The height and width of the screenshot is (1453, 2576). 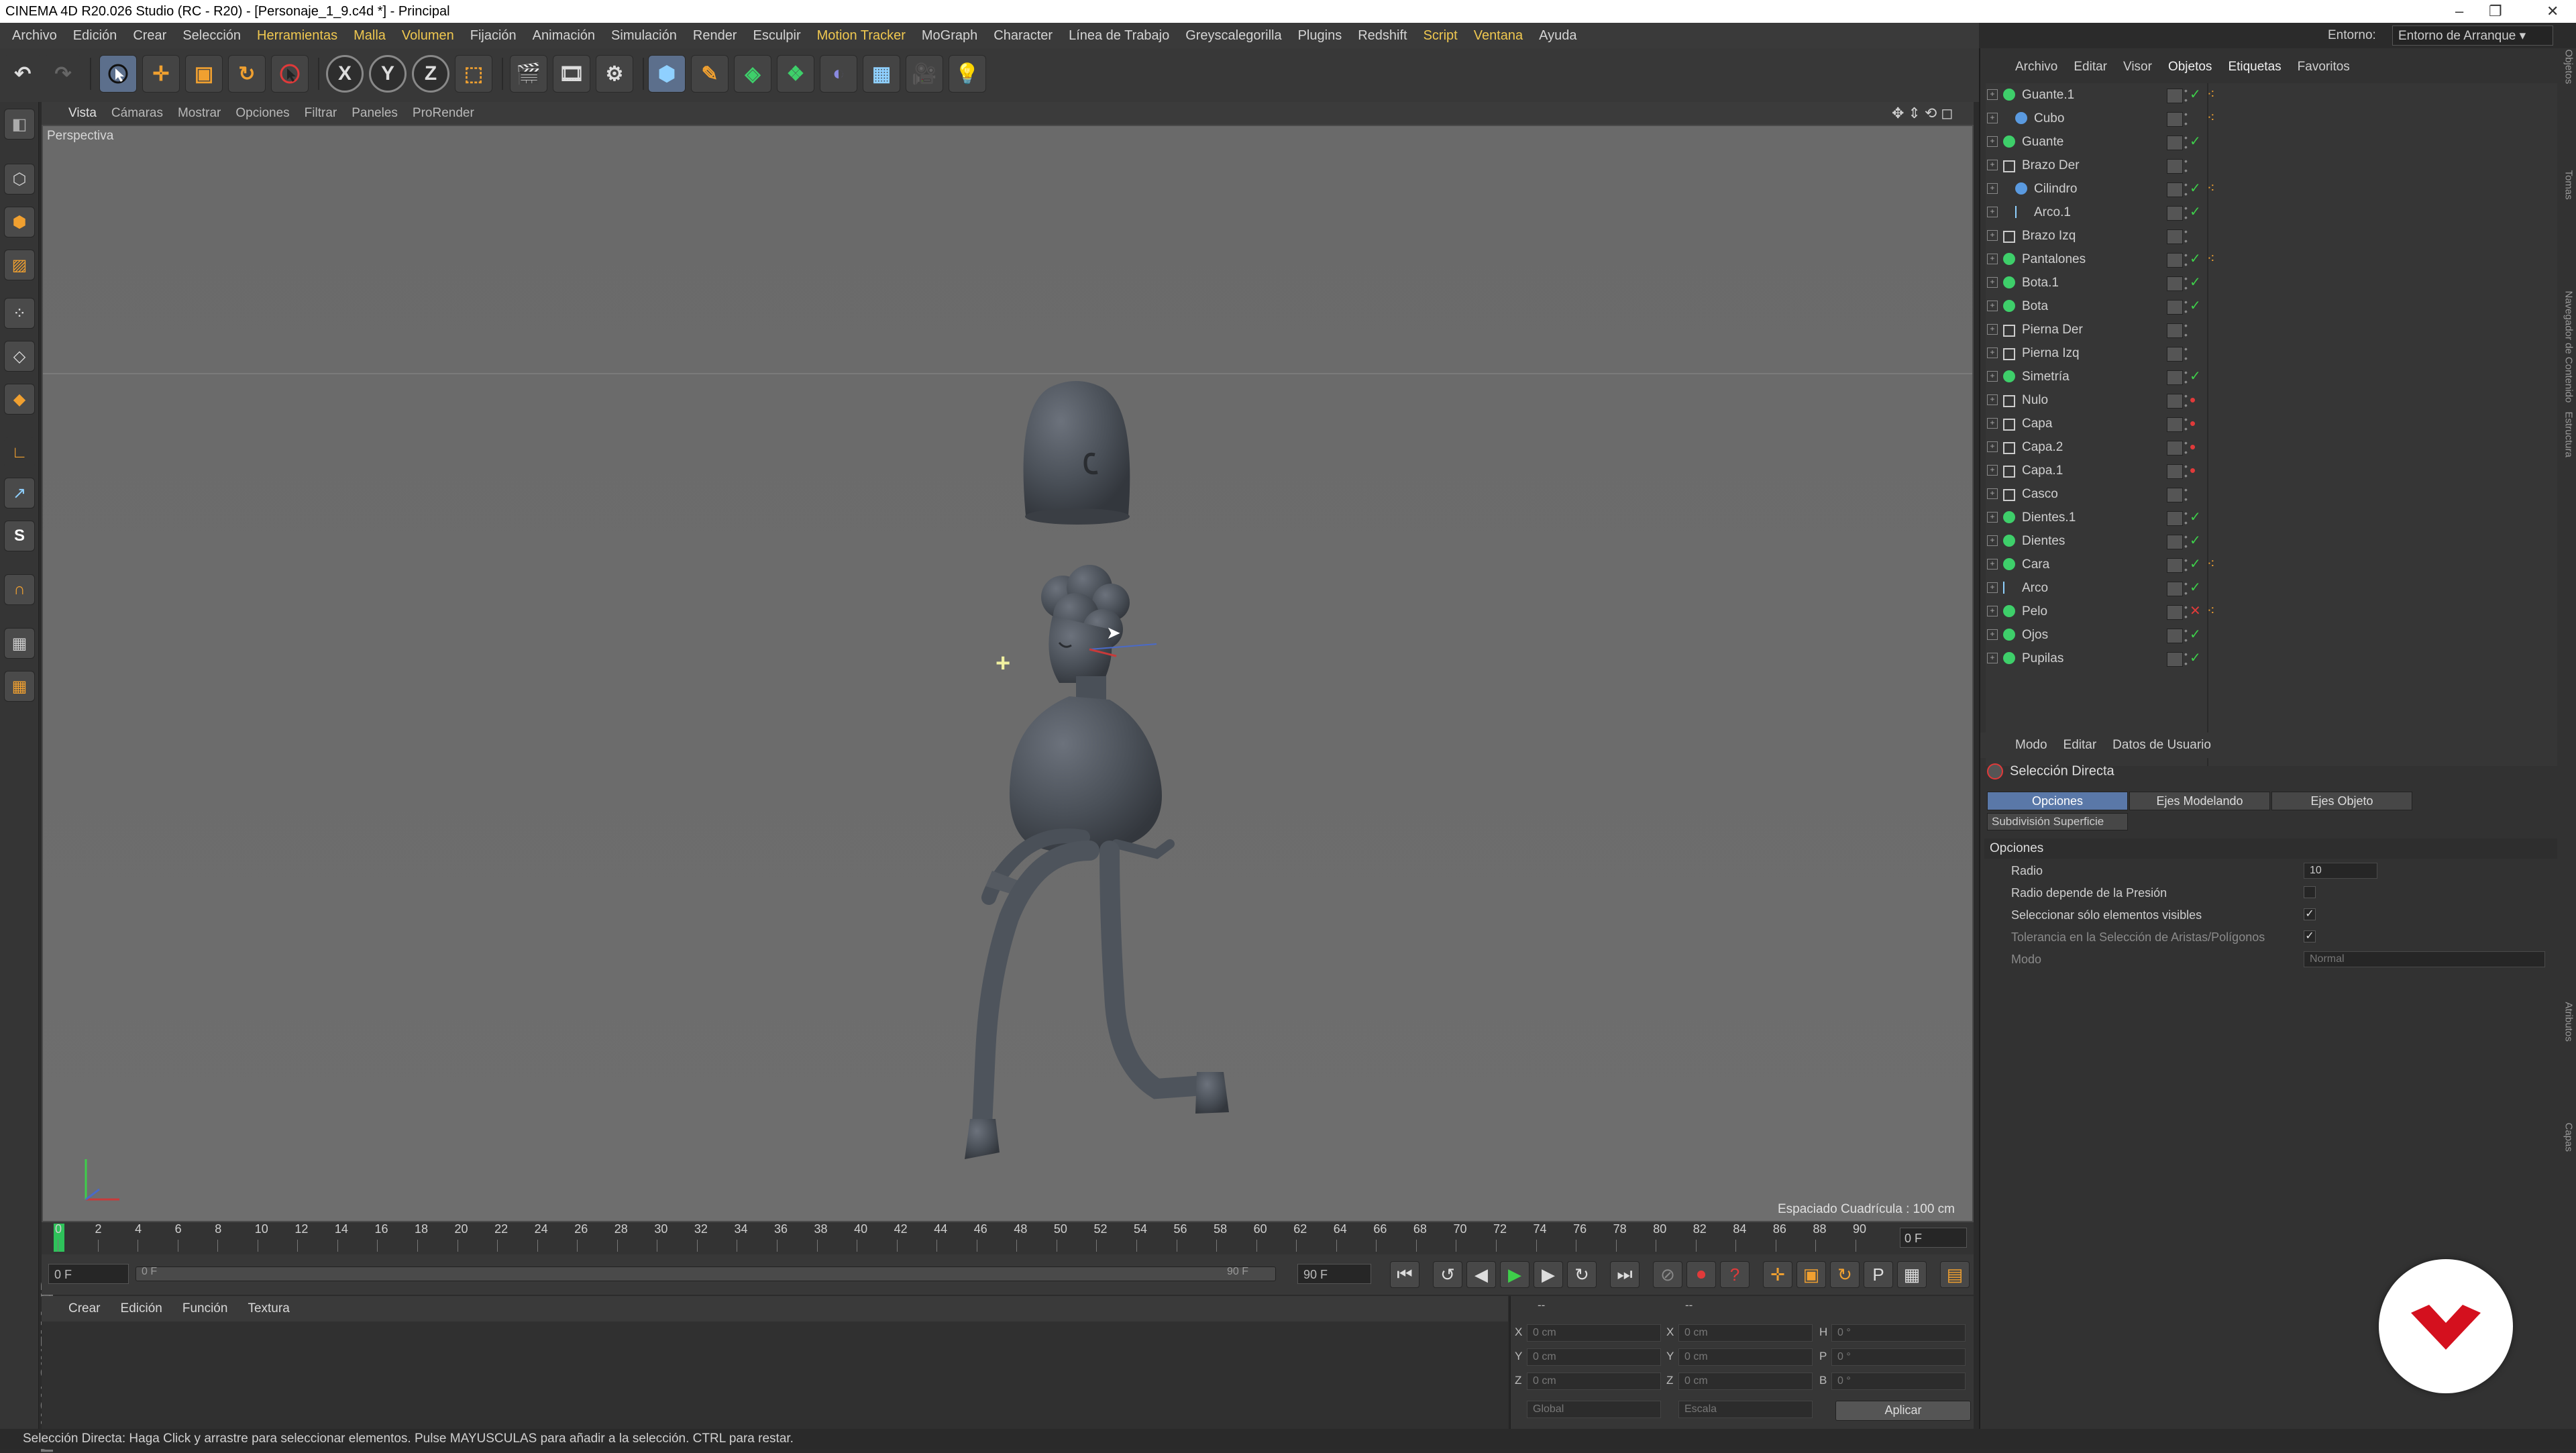 I want to click on y-axis-lock-icon: Y, so click(x=388, y=74).